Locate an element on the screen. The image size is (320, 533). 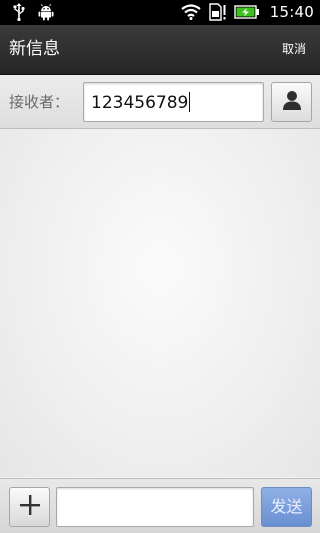
recipient-row: 接收者： 123456789 is located at coordinates (160, 102).